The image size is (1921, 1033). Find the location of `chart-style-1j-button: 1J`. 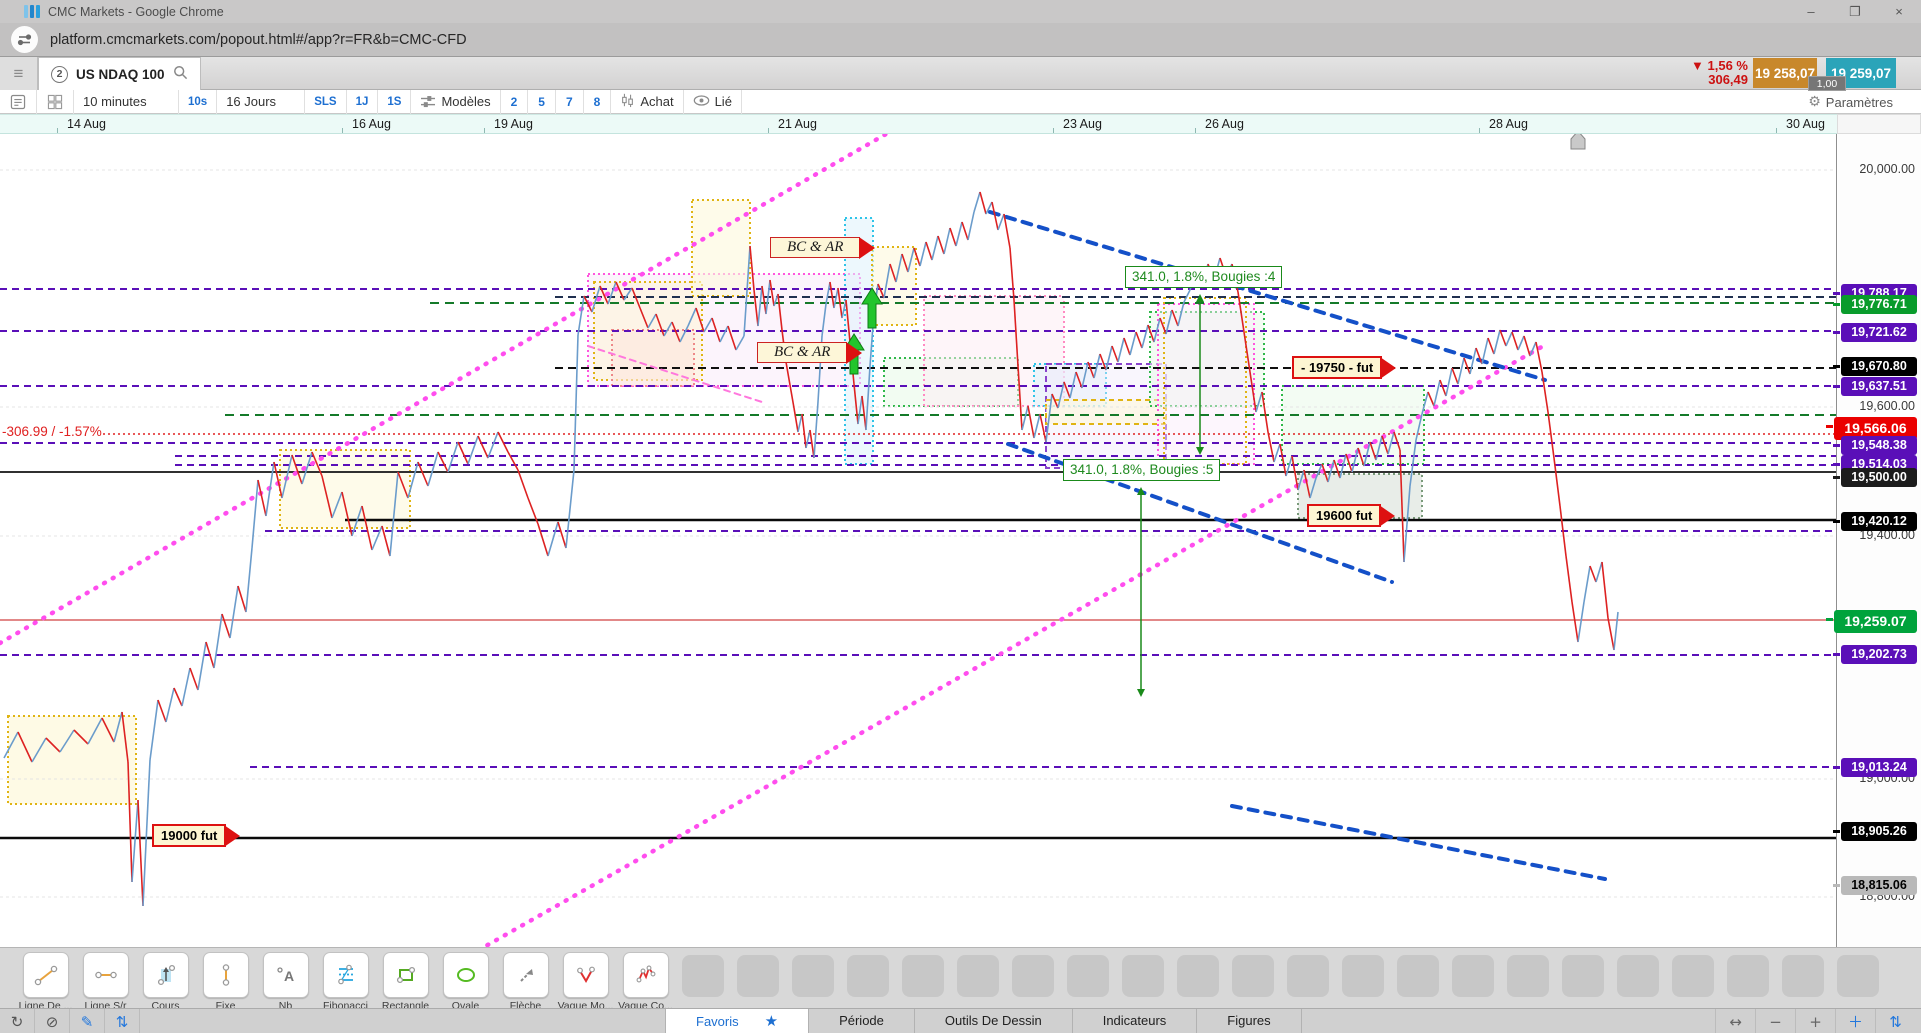

chart-style-1j-button: 1J is located at coordinates (363, 101).